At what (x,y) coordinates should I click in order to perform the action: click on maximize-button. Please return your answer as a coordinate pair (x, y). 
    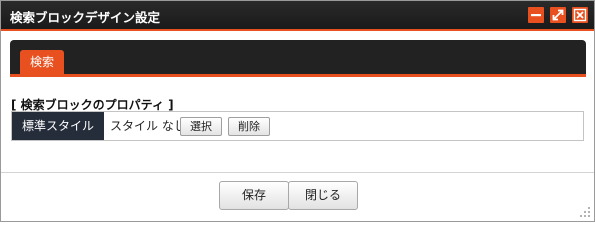
    Looking at the image, I should click on (558, 15).